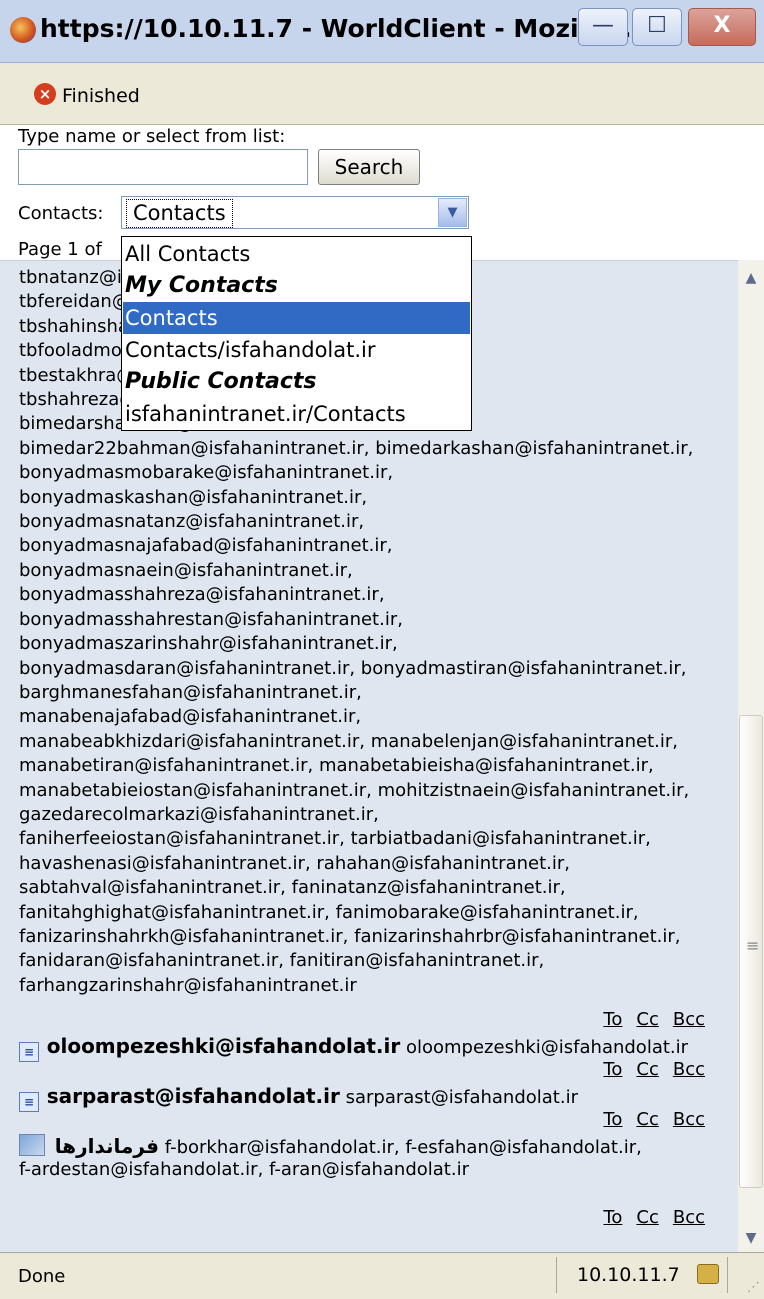  What do you see at coordinates (42, 1276) in the screenshot?
I see `status-text: Done` at bounding box center [42, 1276].